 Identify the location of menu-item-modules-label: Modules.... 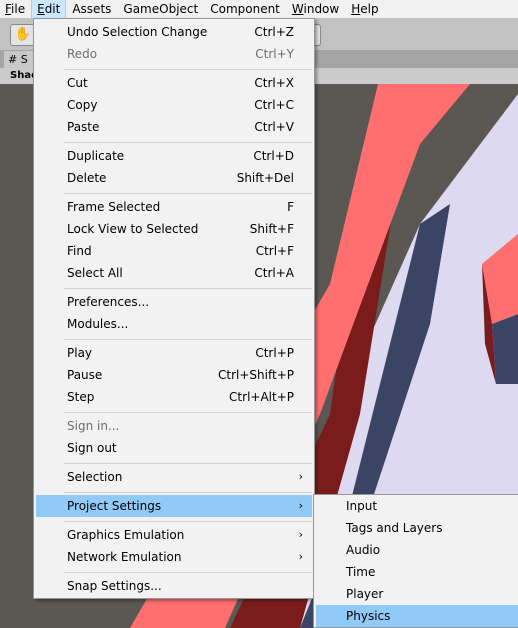
(98, 324).